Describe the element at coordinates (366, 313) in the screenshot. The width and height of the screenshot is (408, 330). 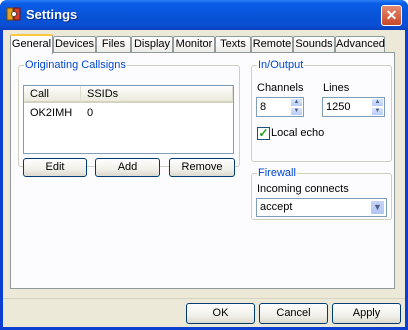
I see `apply-button: Apply` at that location.